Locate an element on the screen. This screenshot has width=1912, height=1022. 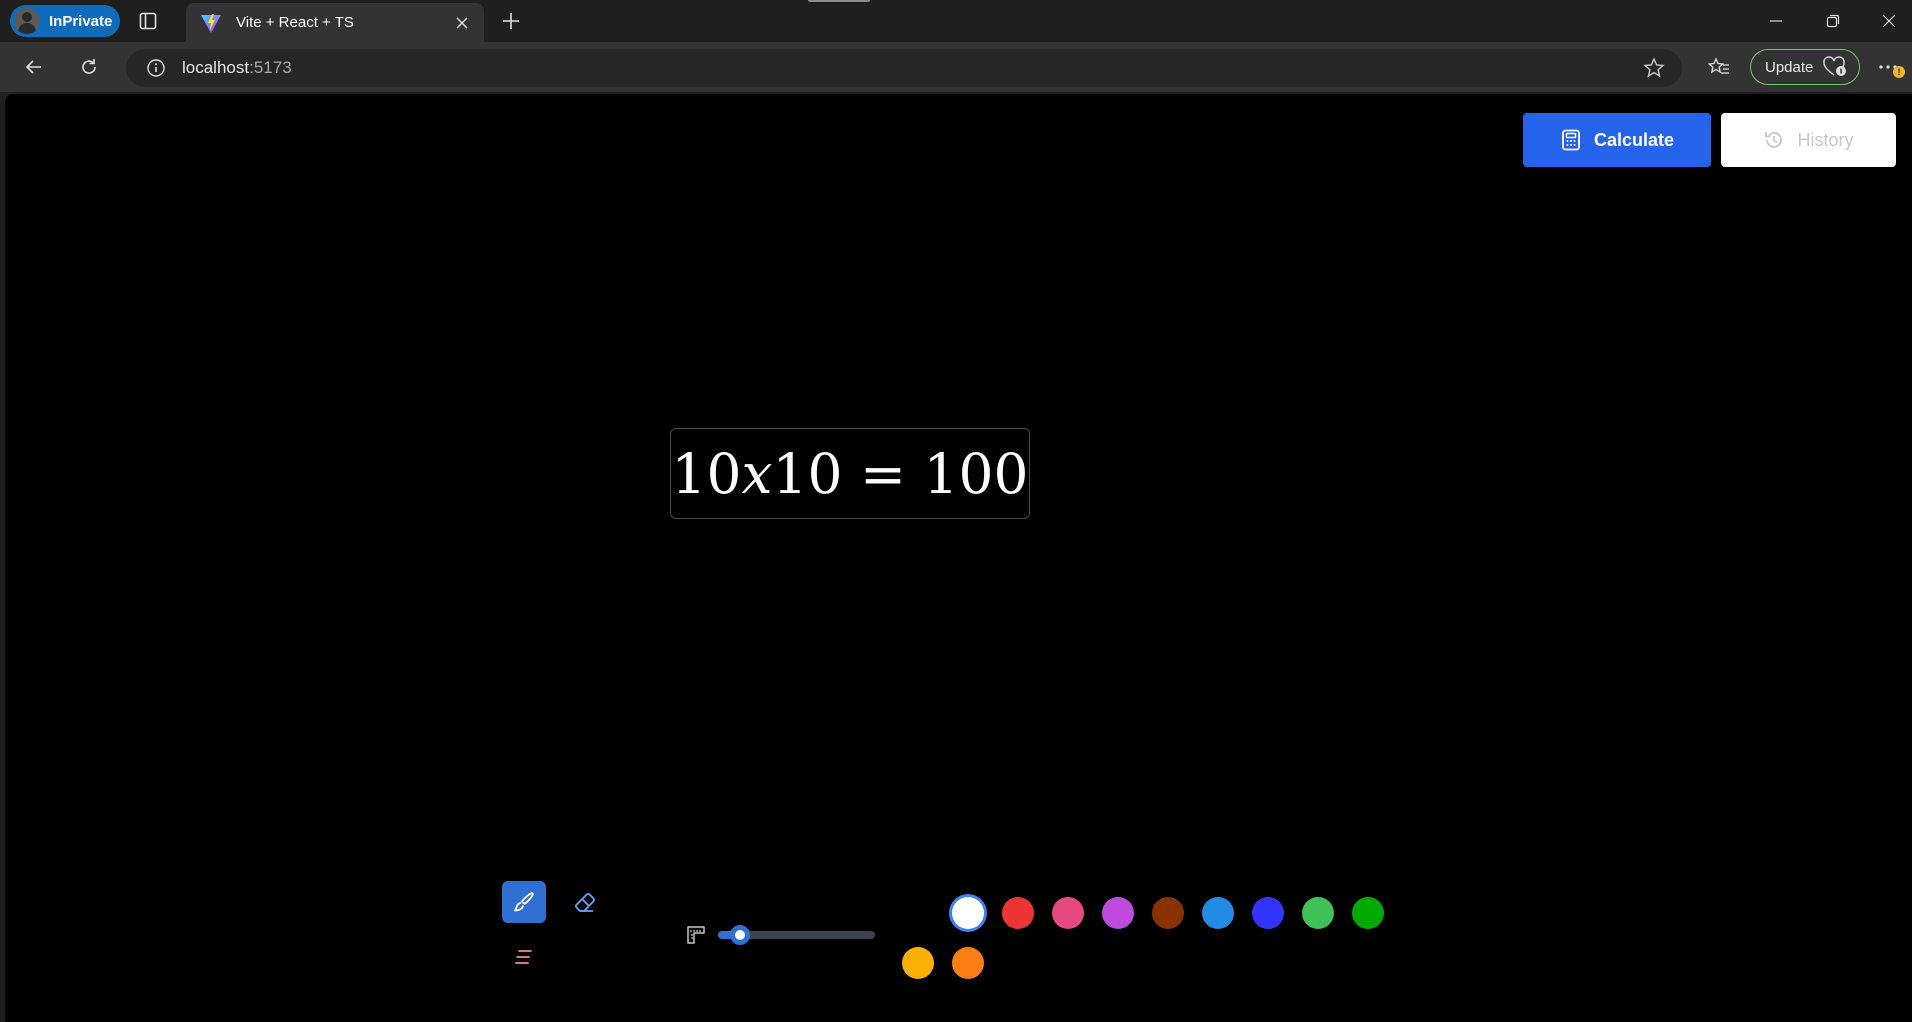
address-host: localhost is located at coordinates (216, 67).